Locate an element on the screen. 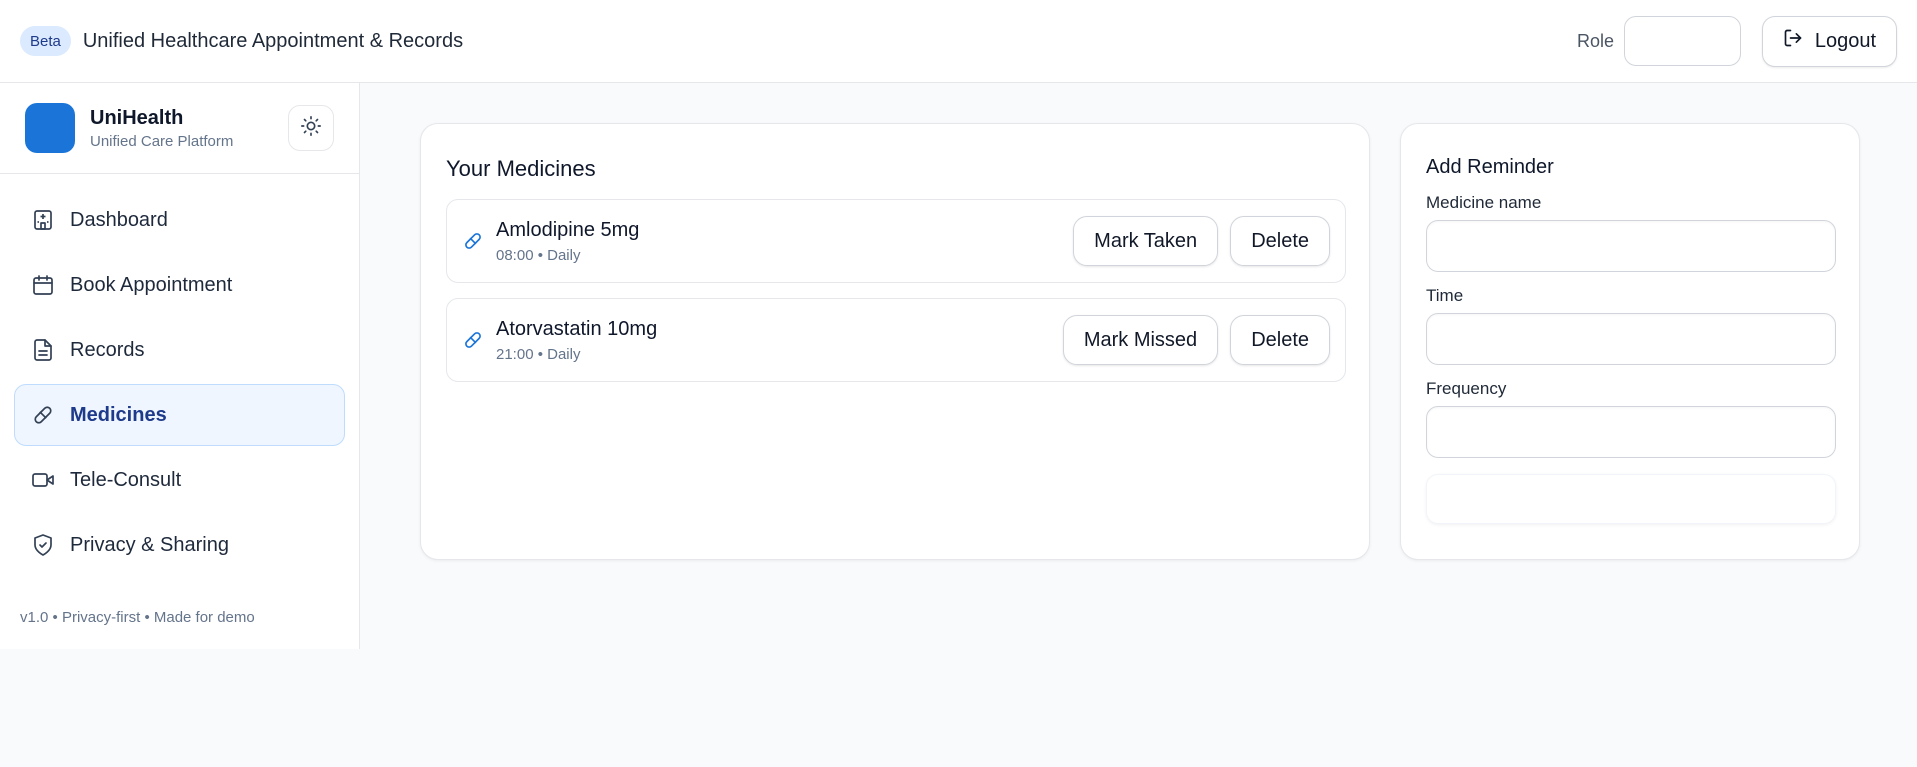  mark-missed-button: Mark Missed is located at coordinates (1140, 340).